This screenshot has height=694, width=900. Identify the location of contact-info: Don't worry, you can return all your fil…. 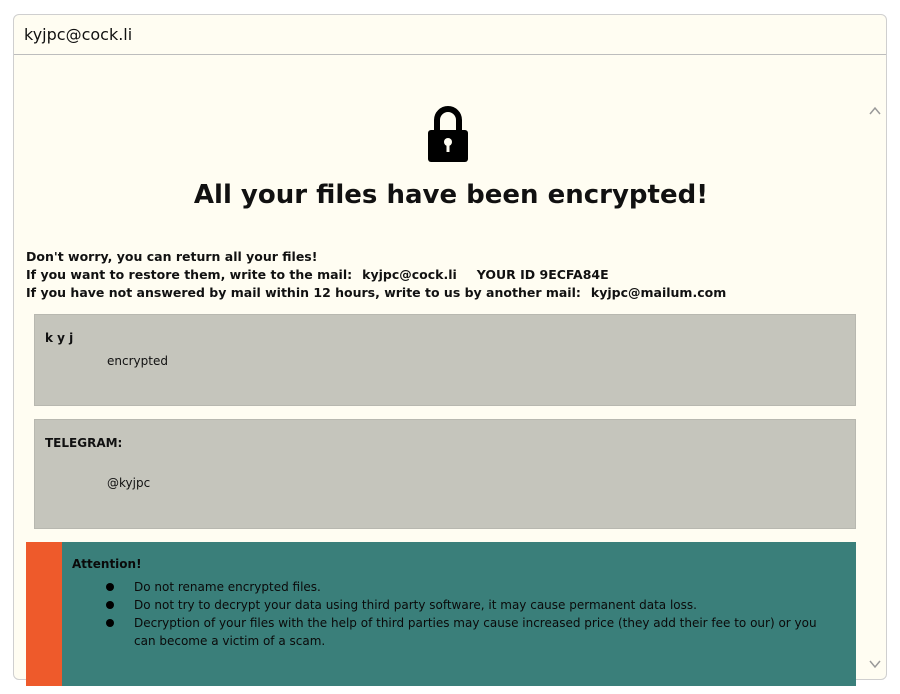
(376, 275).